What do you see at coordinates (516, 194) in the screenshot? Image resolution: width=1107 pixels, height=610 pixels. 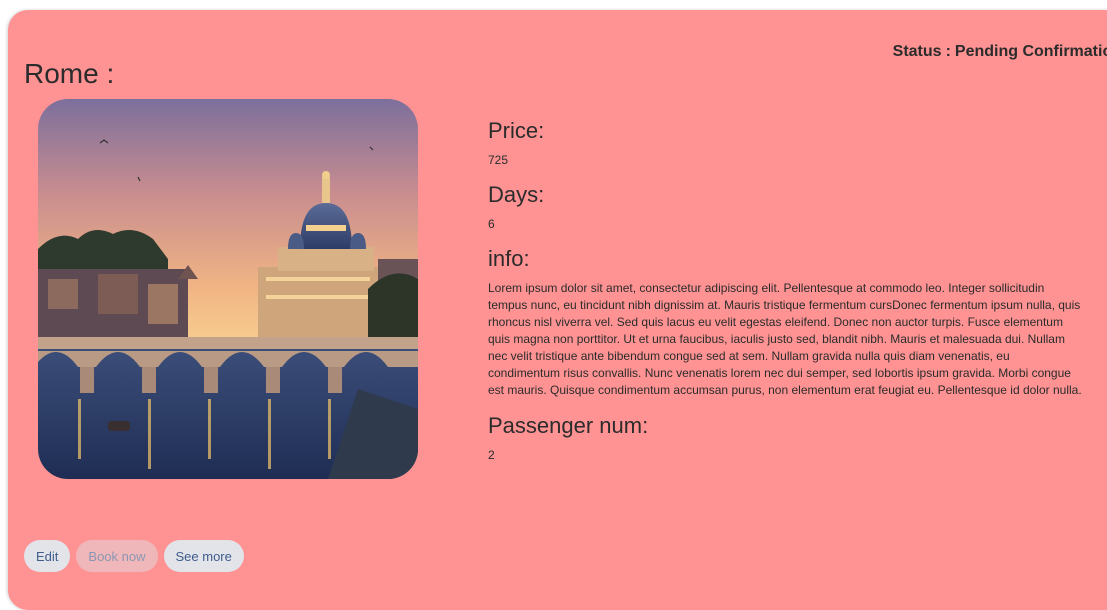 I see `days-label: Days:` at bounding box center [516, 194].